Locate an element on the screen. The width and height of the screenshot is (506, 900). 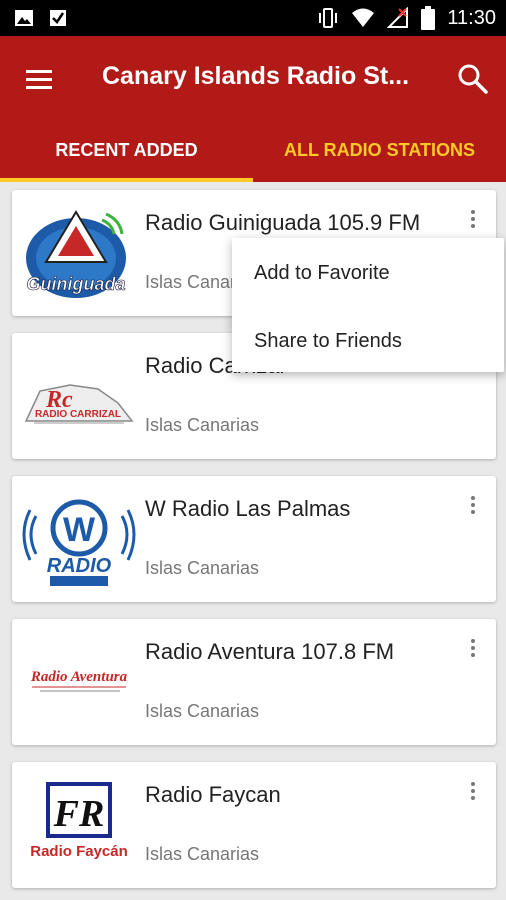
image-icon is located at coordinates (24, 18).